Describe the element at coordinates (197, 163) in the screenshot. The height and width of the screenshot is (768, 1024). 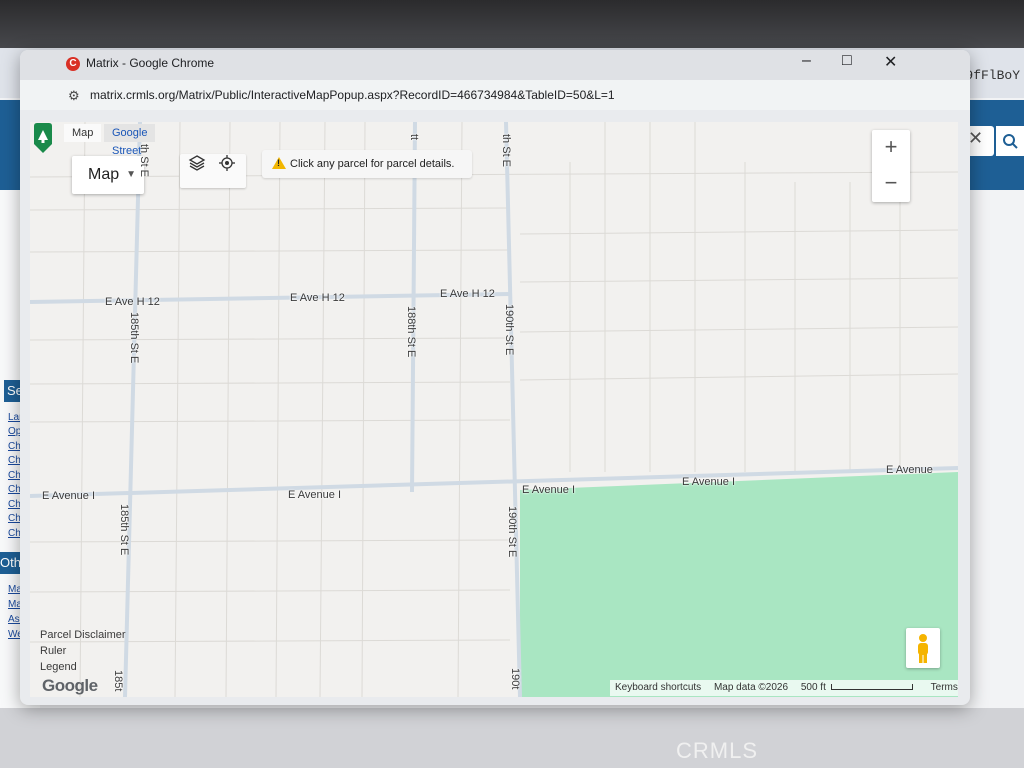
I see `layers-icon` at that location.